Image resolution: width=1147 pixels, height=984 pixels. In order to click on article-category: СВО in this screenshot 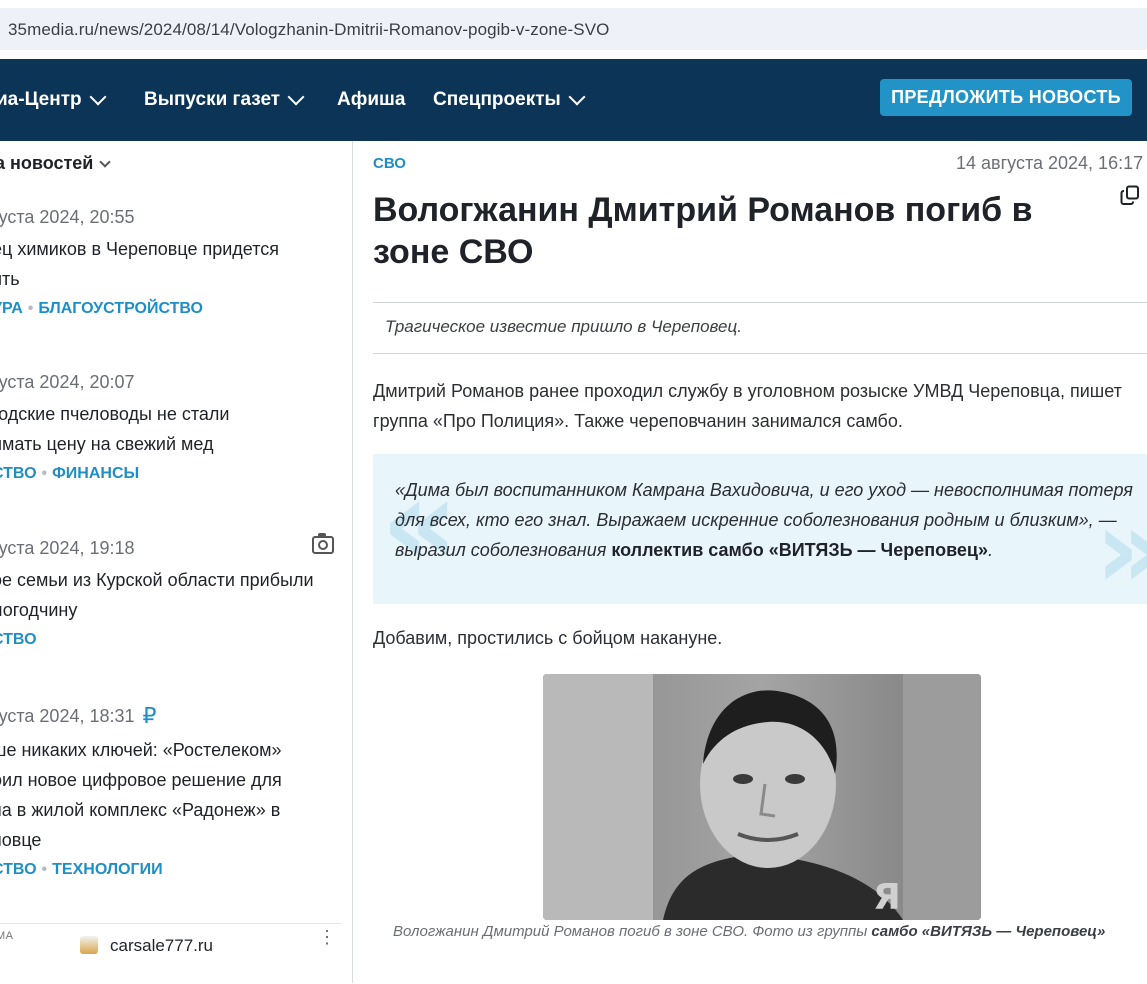, I will do `click(389, 163)`.